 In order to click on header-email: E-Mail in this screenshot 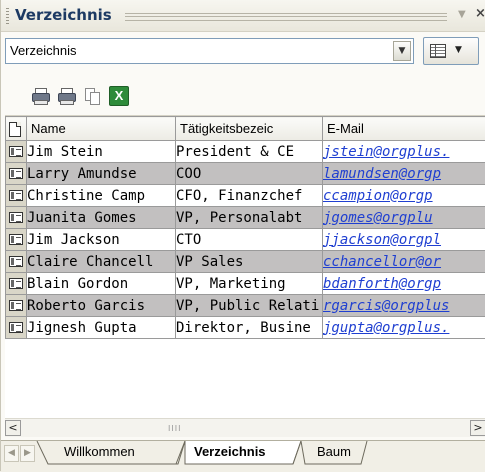, I will do `click(404, 129)`.